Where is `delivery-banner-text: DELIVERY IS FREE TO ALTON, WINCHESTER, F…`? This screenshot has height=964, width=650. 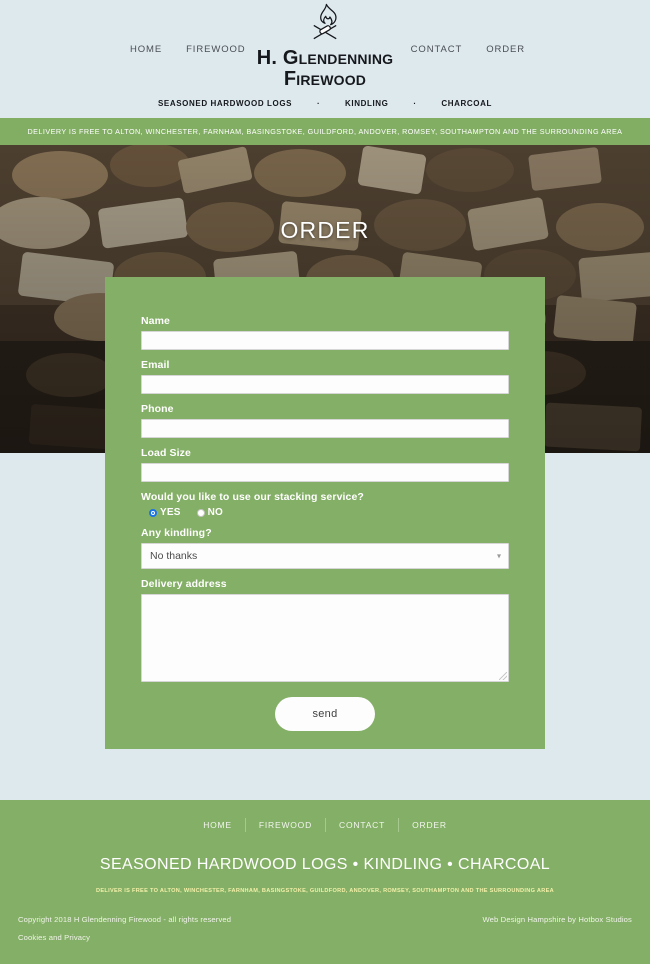
delivery-banner-text: DELIVERY IS FREE TO ALTON, WINCHESTER, F… is located at coordinates (325, 131).